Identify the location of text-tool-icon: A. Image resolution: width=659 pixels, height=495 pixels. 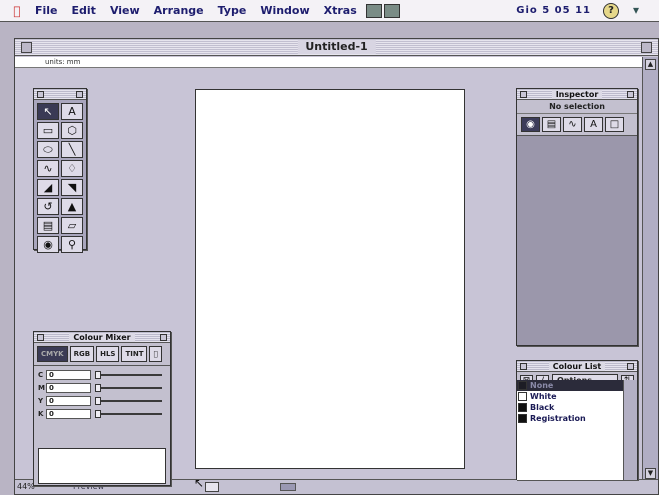
(72, 111).